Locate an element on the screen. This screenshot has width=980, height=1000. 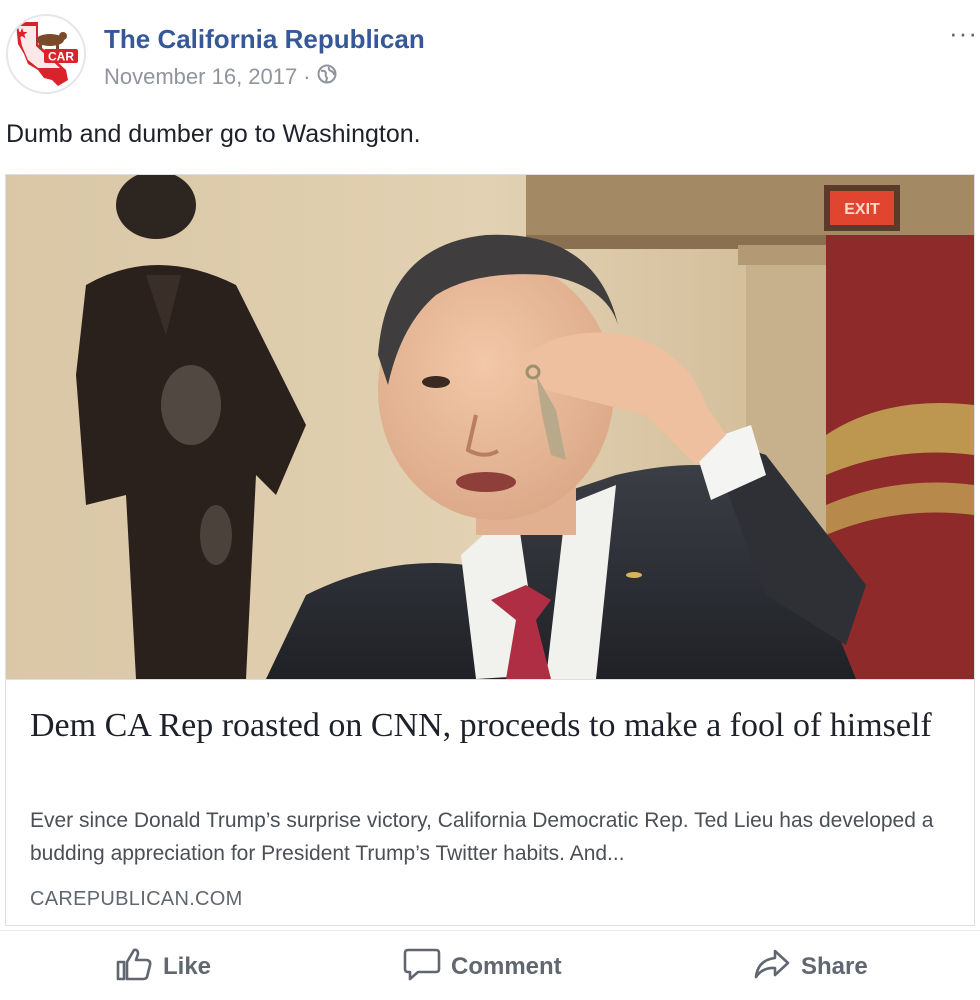
california-flag-logo: CAR is located at coordinates (47, 54).